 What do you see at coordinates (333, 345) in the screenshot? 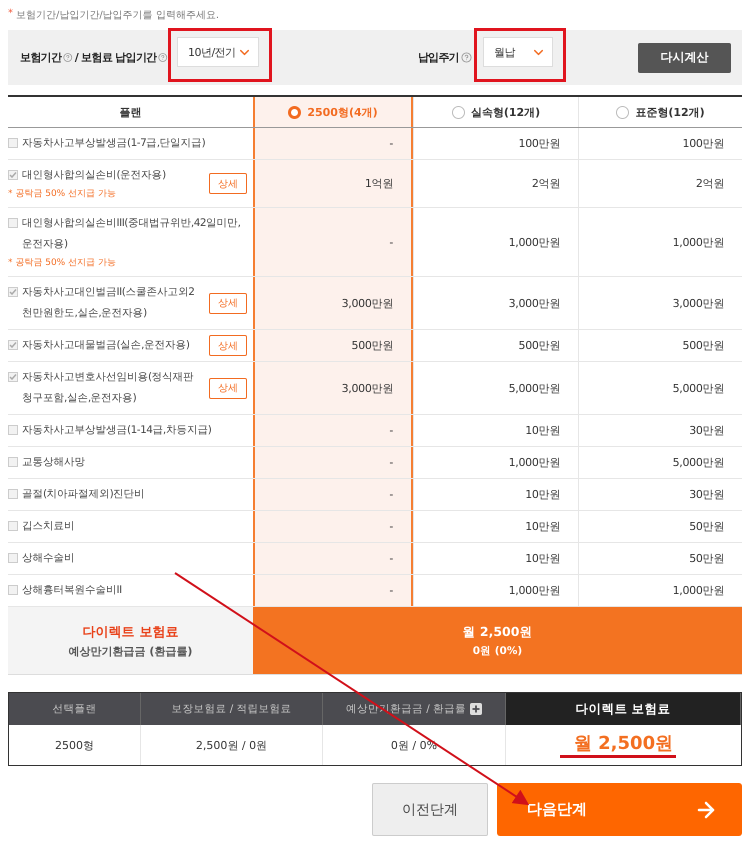
I see `table-cell: 500만원` at bounding box center [333, 345].